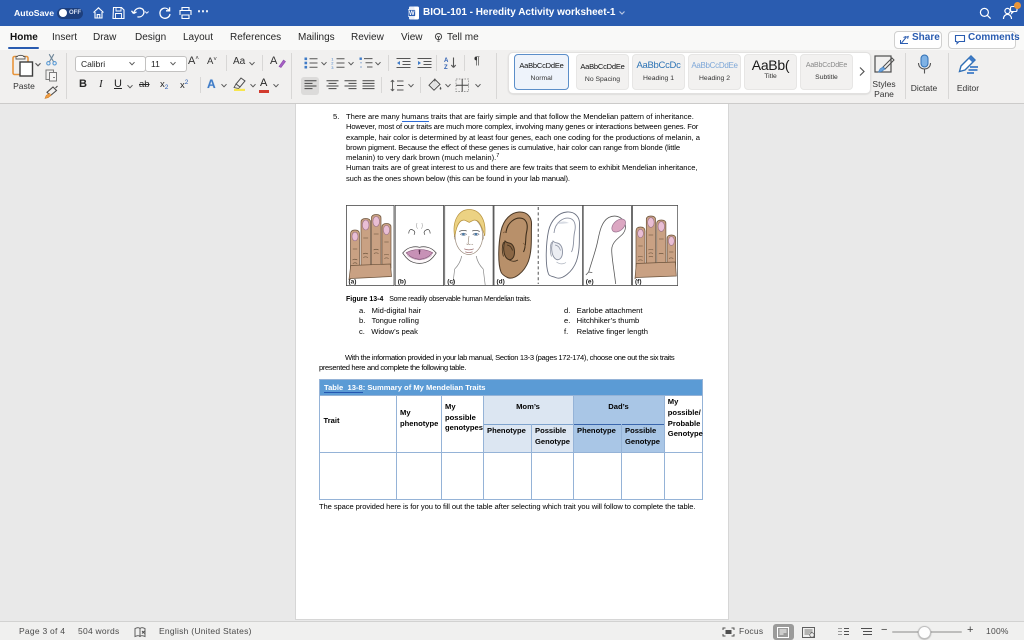 Image resolution: width=1024 pixels, height=640 pixels. I want to click on svg-text: (a), so click(353, 282).